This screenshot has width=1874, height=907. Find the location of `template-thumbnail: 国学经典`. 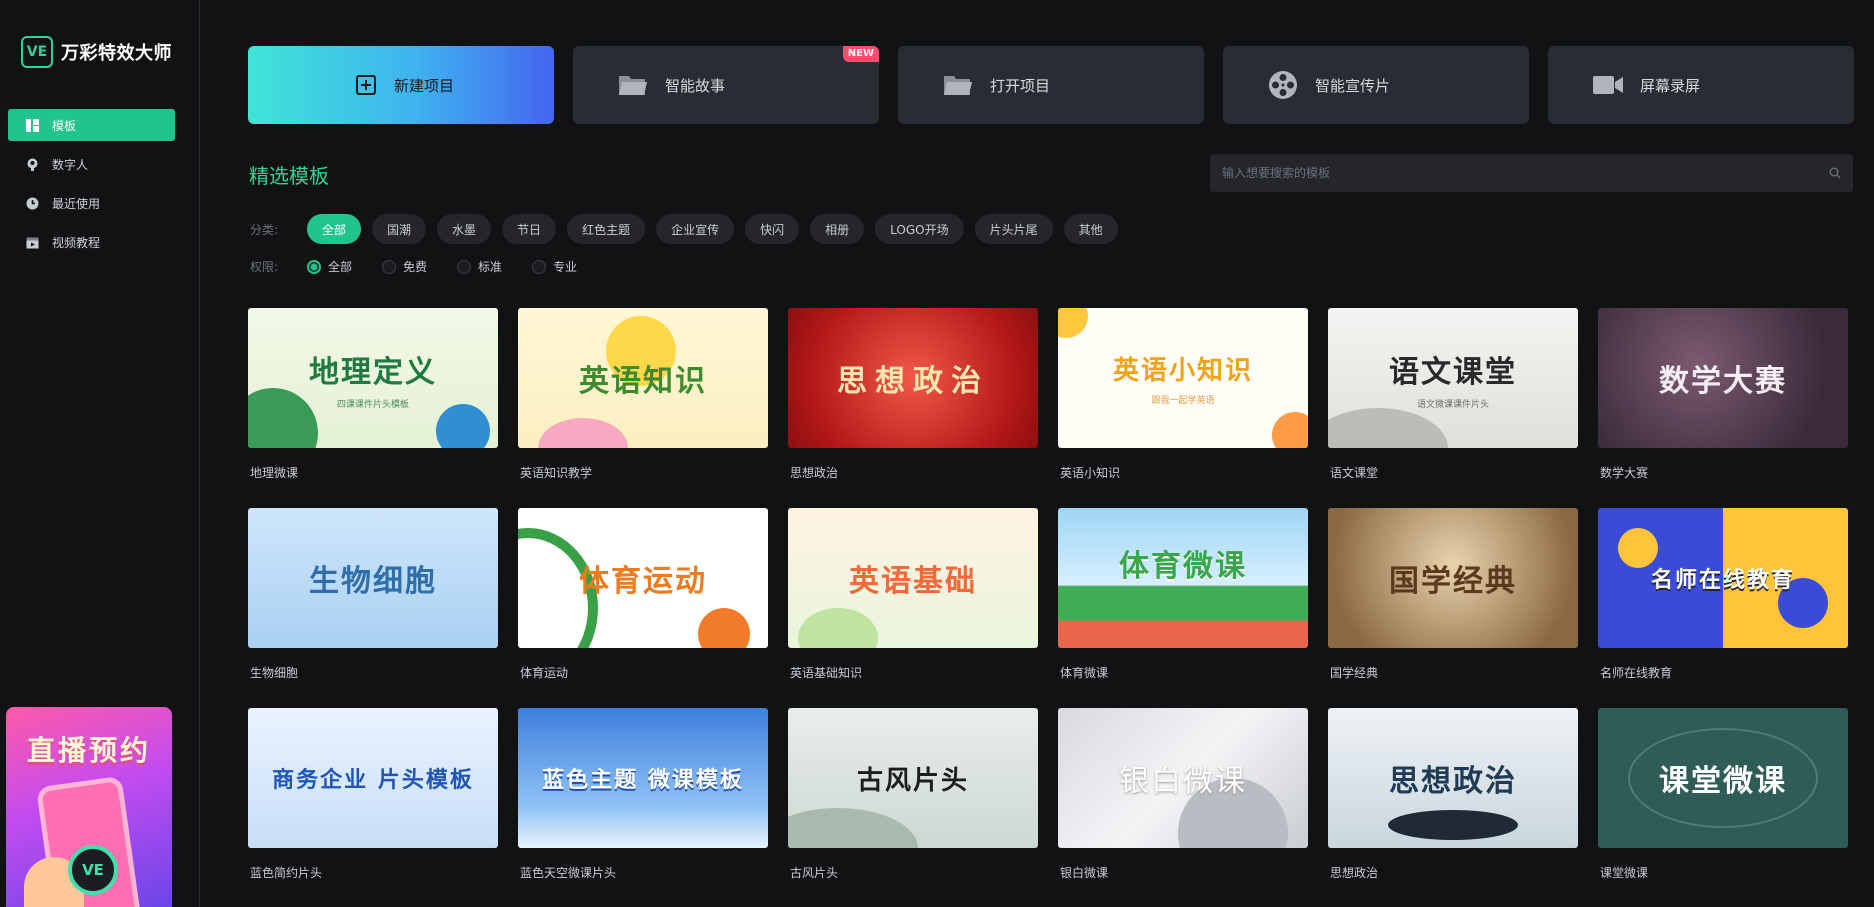

template-thumbnail: 国学经典 is located at coordinates (1453, 578).